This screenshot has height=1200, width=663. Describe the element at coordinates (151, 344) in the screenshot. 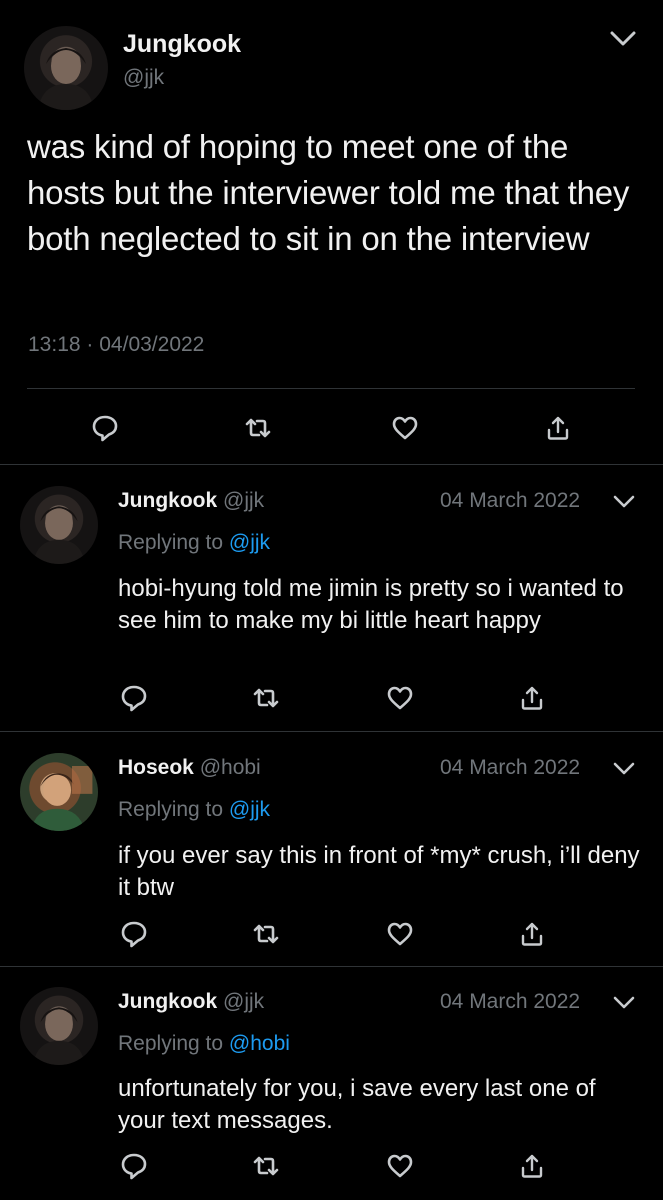

I see `tweet-date: 04/03/2022` at that location.